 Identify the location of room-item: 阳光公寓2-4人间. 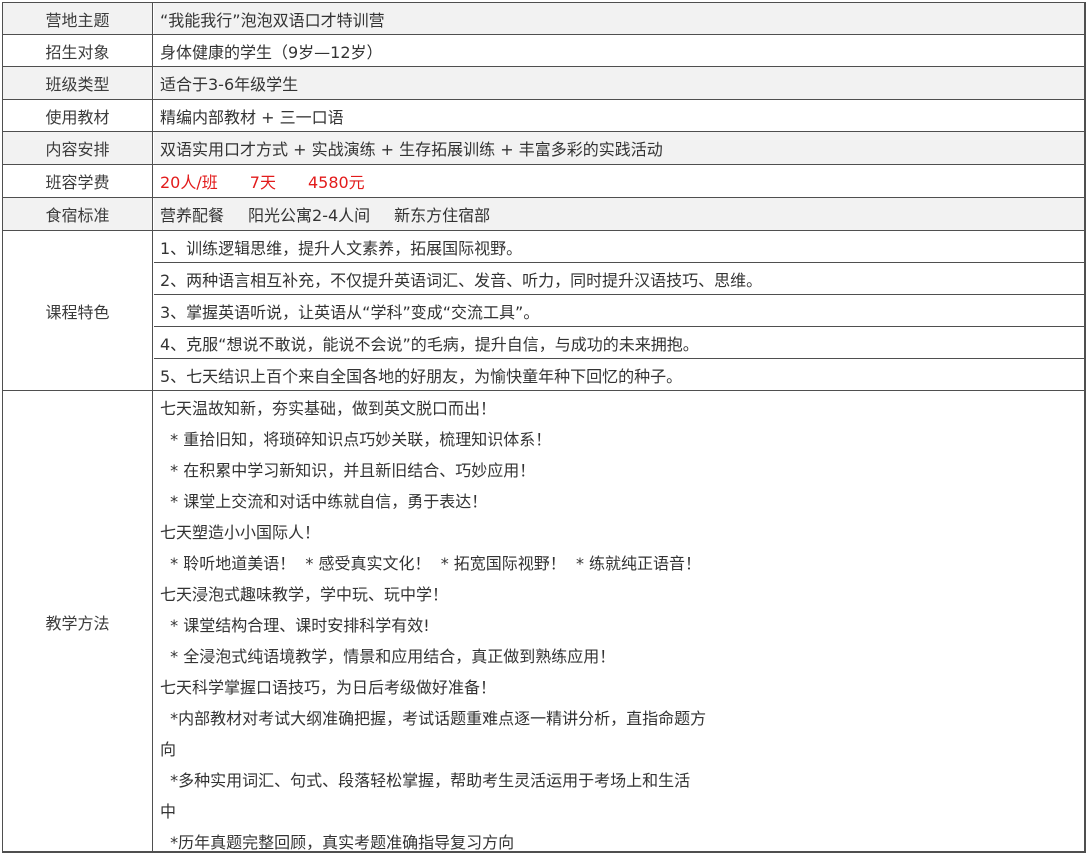
(309, 215).